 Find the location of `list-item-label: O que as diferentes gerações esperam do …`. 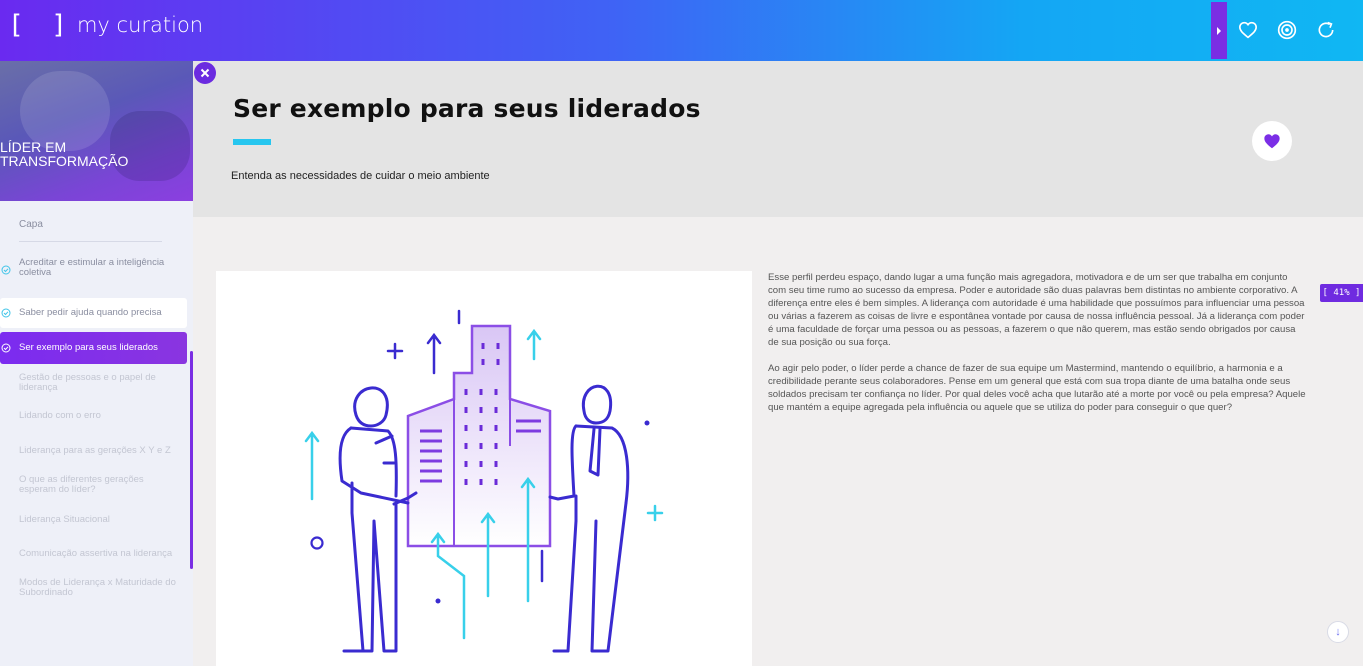

list-item-label: O que as diferentes gerações esperam do … is located at coordinates (81, 484).